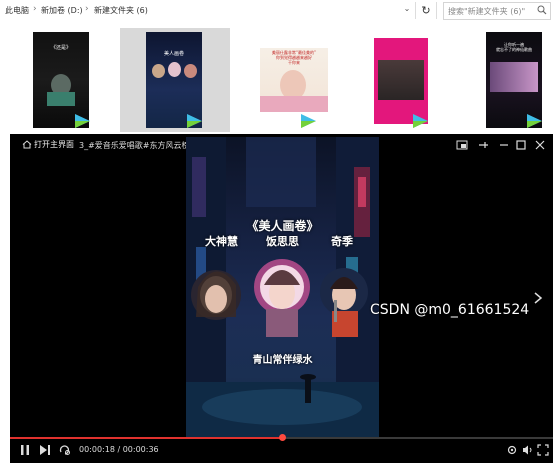 This screenshot has width=553, height=463. Describe the element at coordinates (60, 48) in the screenshot. I see `thumbnail-caption: 《还是》` at that location.